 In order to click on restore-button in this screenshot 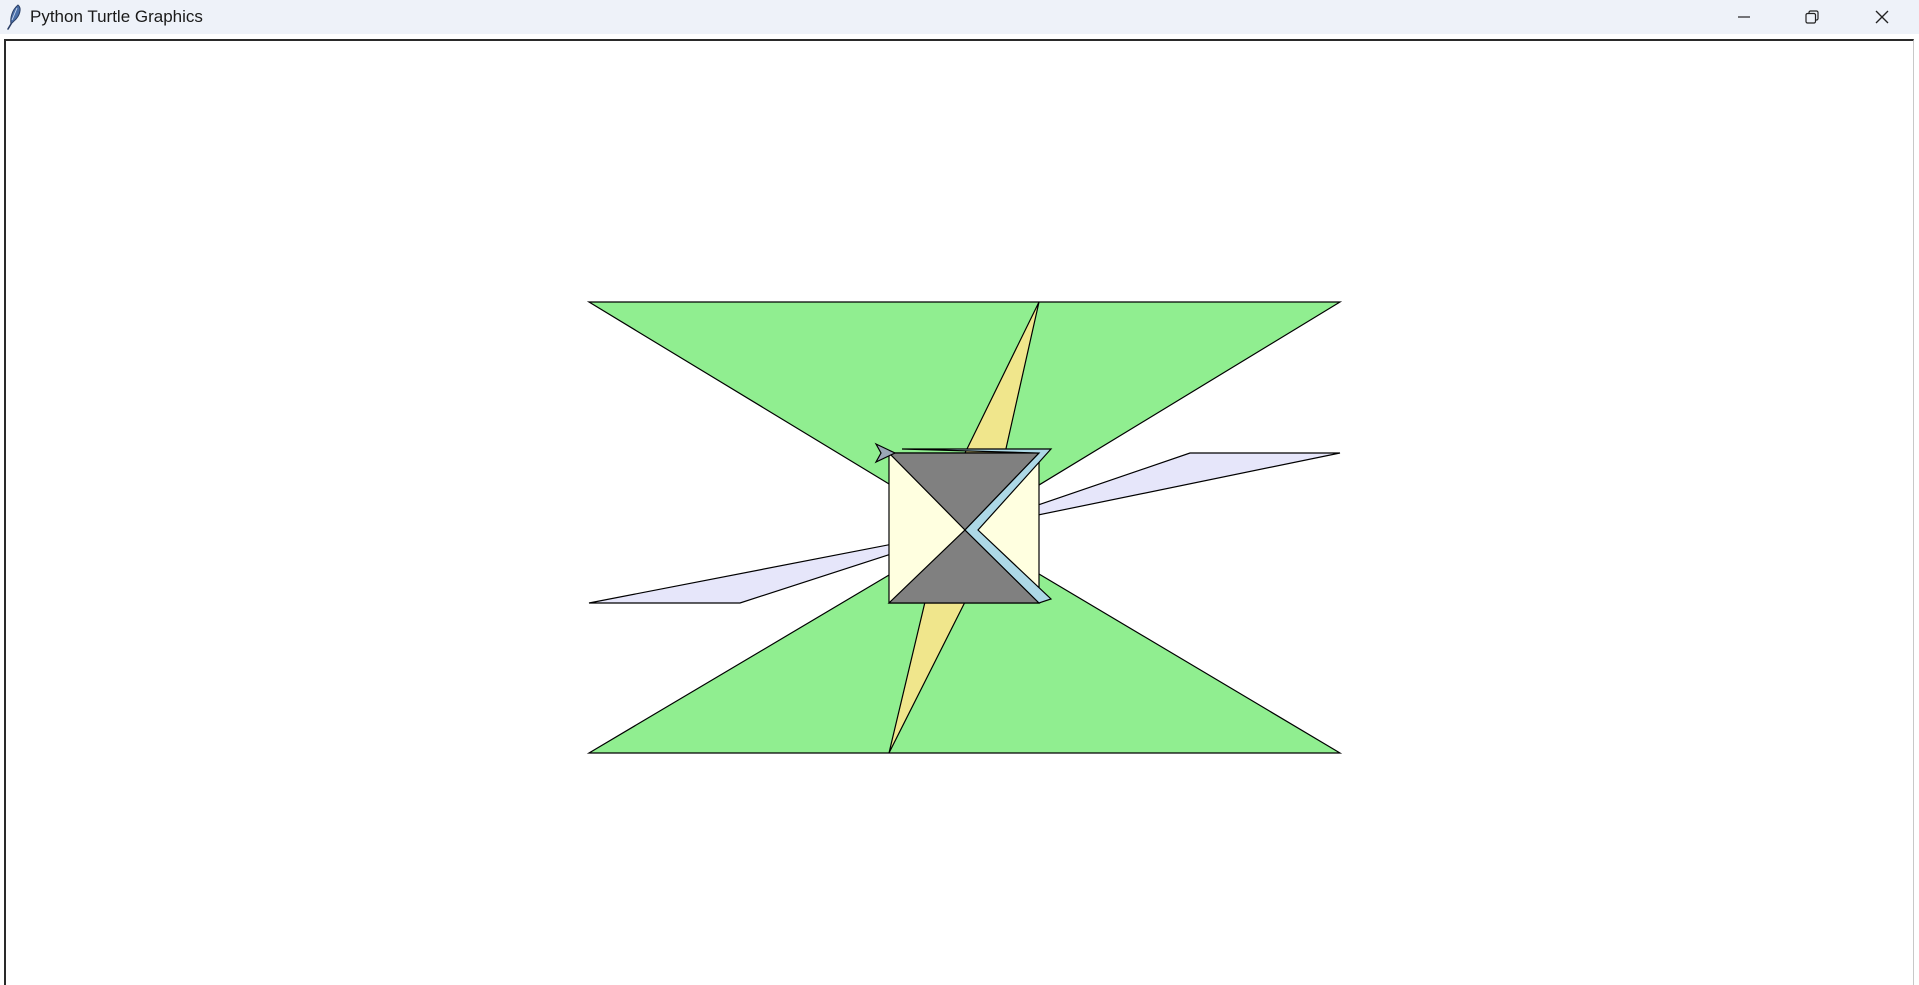, I will do `click(1812, 17)`.